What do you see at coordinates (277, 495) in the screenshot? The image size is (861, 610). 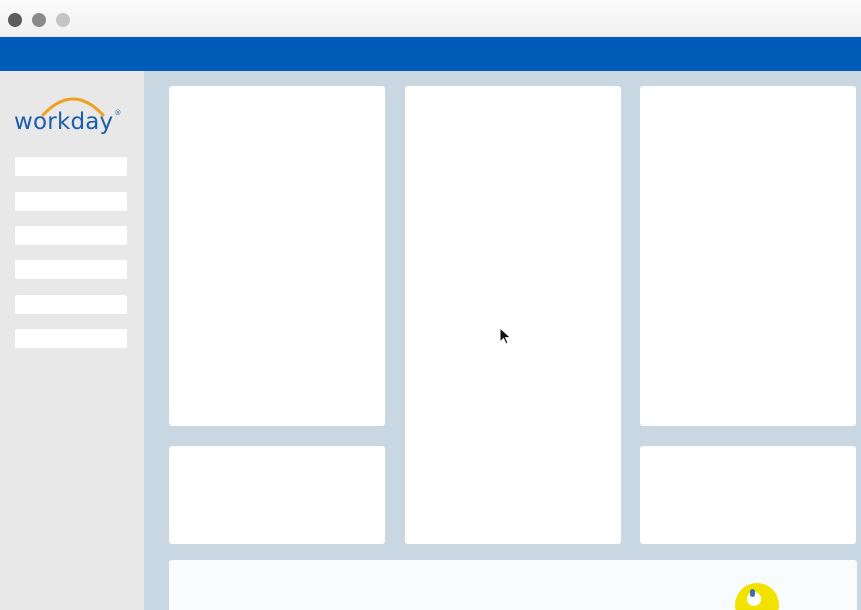 I see `dashboard-card-left-bottom` at bounding box center [277, 495].